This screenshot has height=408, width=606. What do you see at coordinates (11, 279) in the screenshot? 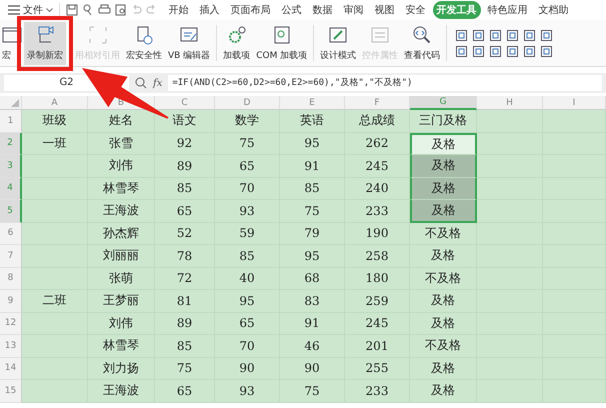
I see `row-header: 8` at bounding box center [11, 279].